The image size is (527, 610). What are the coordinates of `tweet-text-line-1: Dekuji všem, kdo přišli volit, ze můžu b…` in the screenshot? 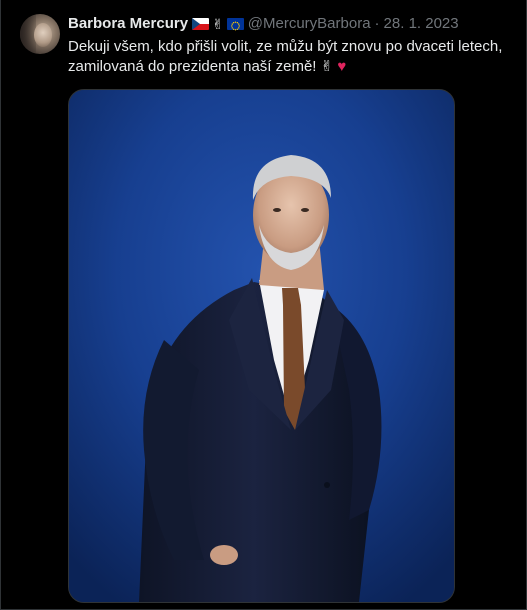 It's located at (285, 46).